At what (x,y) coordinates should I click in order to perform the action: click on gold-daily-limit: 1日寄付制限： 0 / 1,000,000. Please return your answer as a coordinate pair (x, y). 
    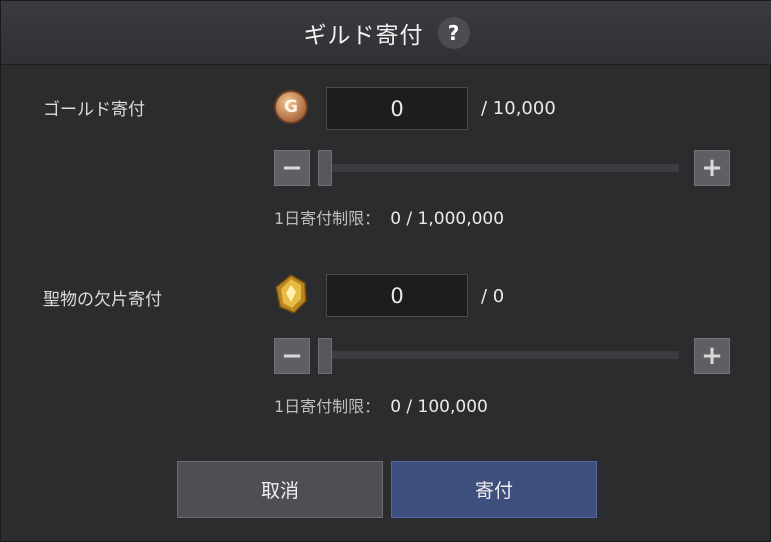
    Looking at the image, I should click on (389, 217).